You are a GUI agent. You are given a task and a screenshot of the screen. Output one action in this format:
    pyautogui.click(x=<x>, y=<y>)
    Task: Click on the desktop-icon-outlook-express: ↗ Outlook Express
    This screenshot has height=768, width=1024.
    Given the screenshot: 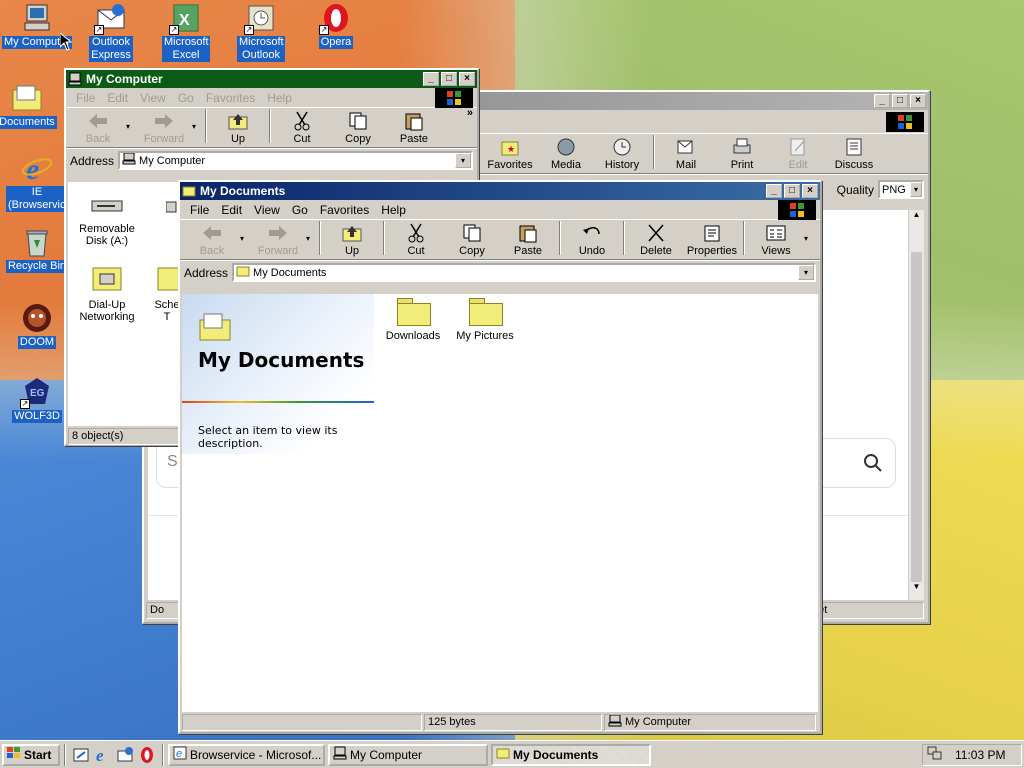 What is the action you would take?
    pyautogui.click(x=111, y=32)
    